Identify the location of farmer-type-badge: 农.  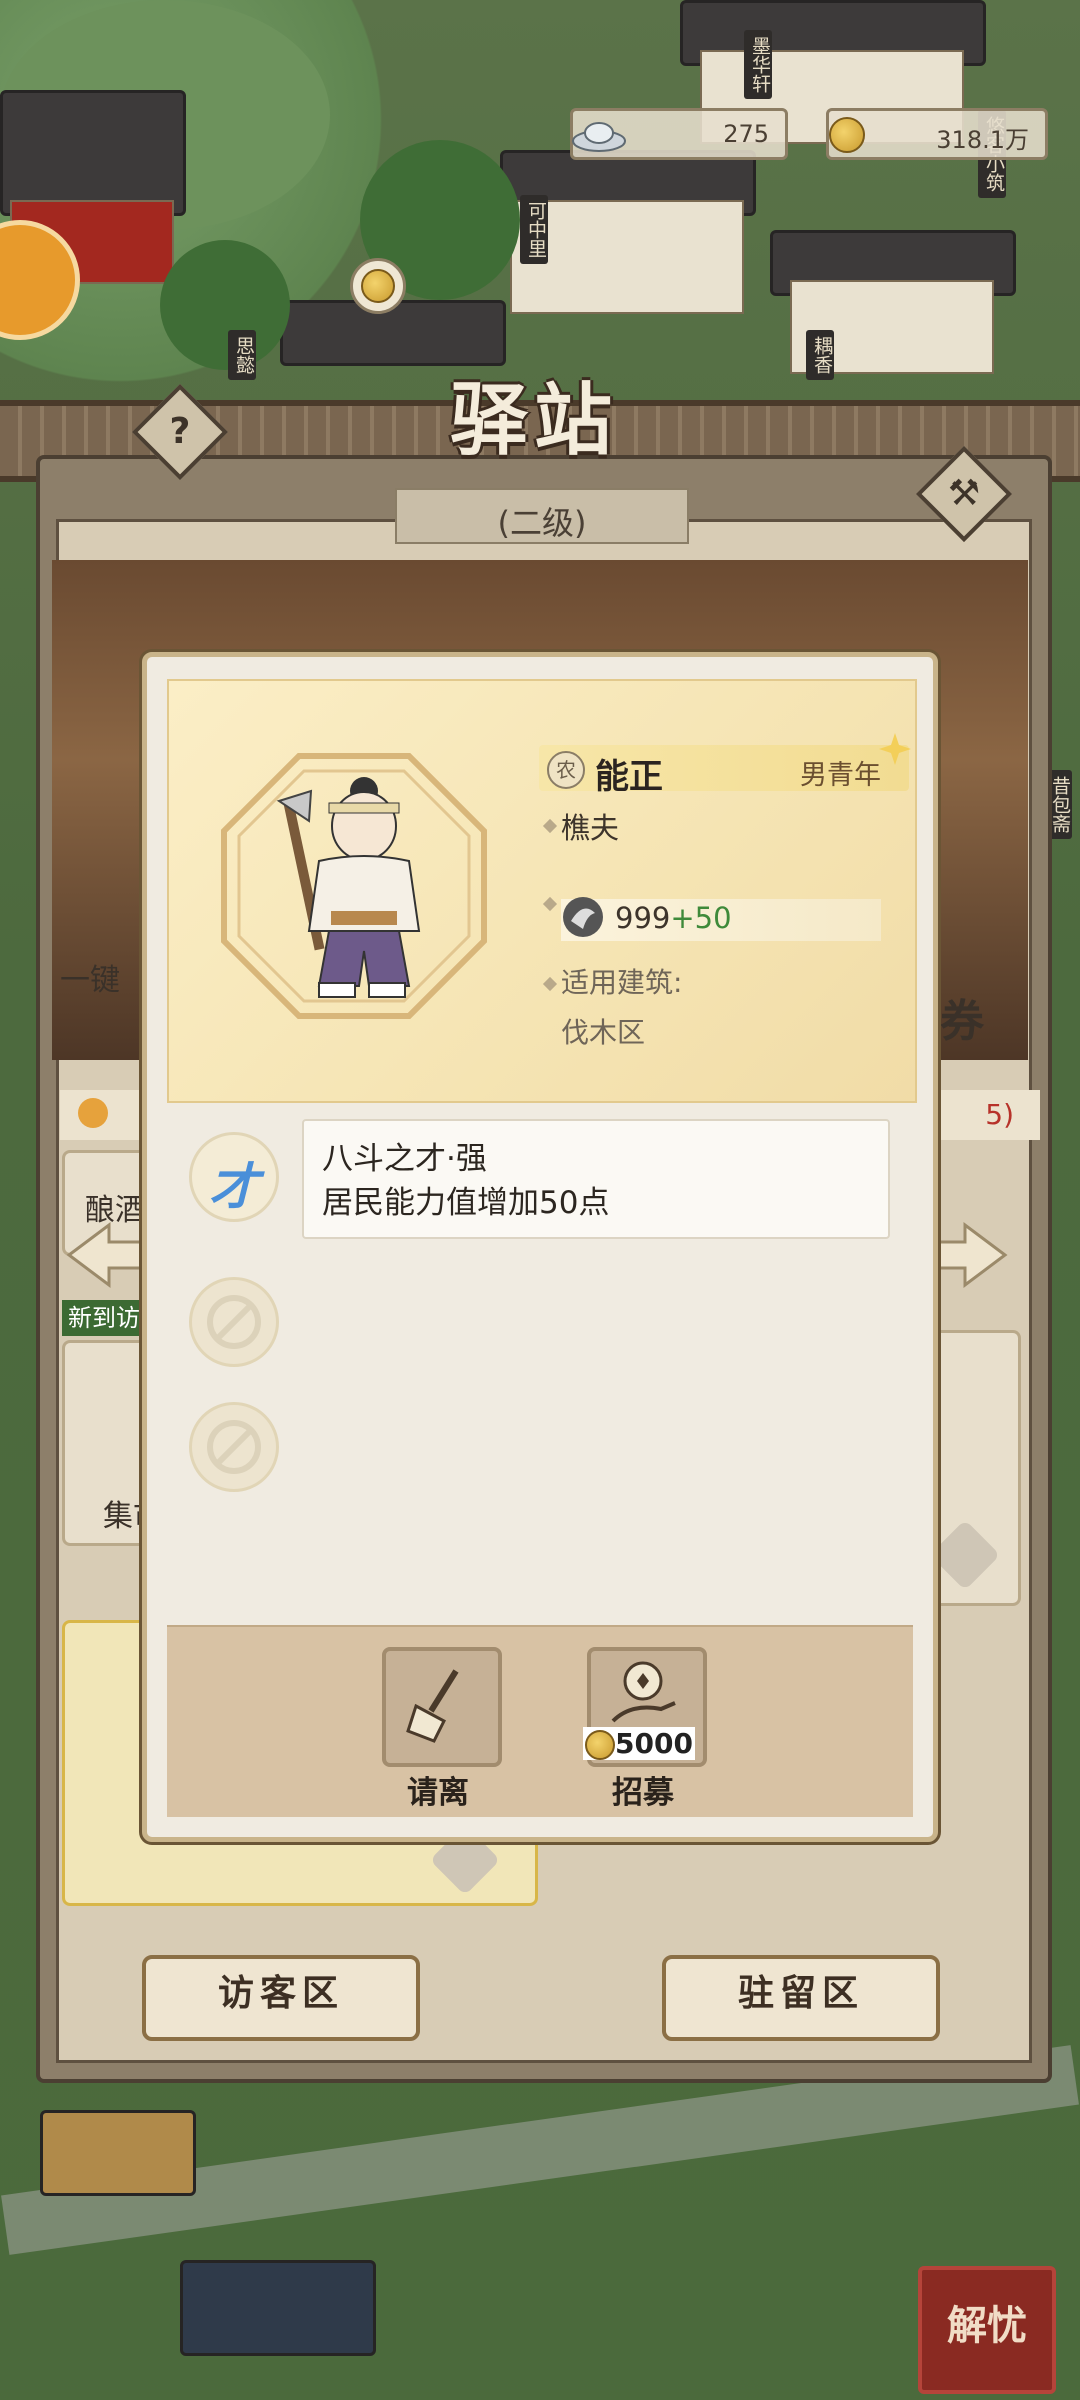
(566, 770).